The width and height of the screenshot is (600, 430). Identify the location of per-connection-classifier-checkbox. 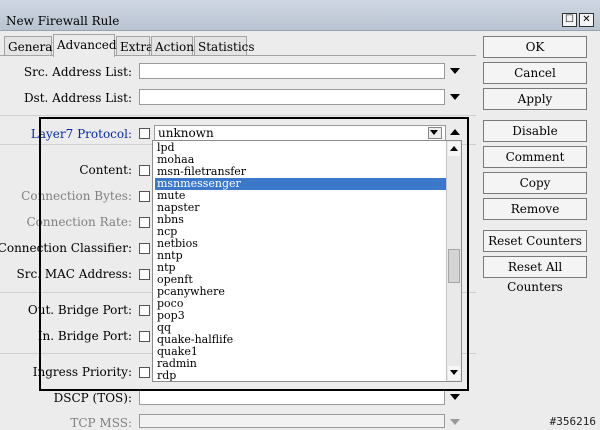
(144, 248).